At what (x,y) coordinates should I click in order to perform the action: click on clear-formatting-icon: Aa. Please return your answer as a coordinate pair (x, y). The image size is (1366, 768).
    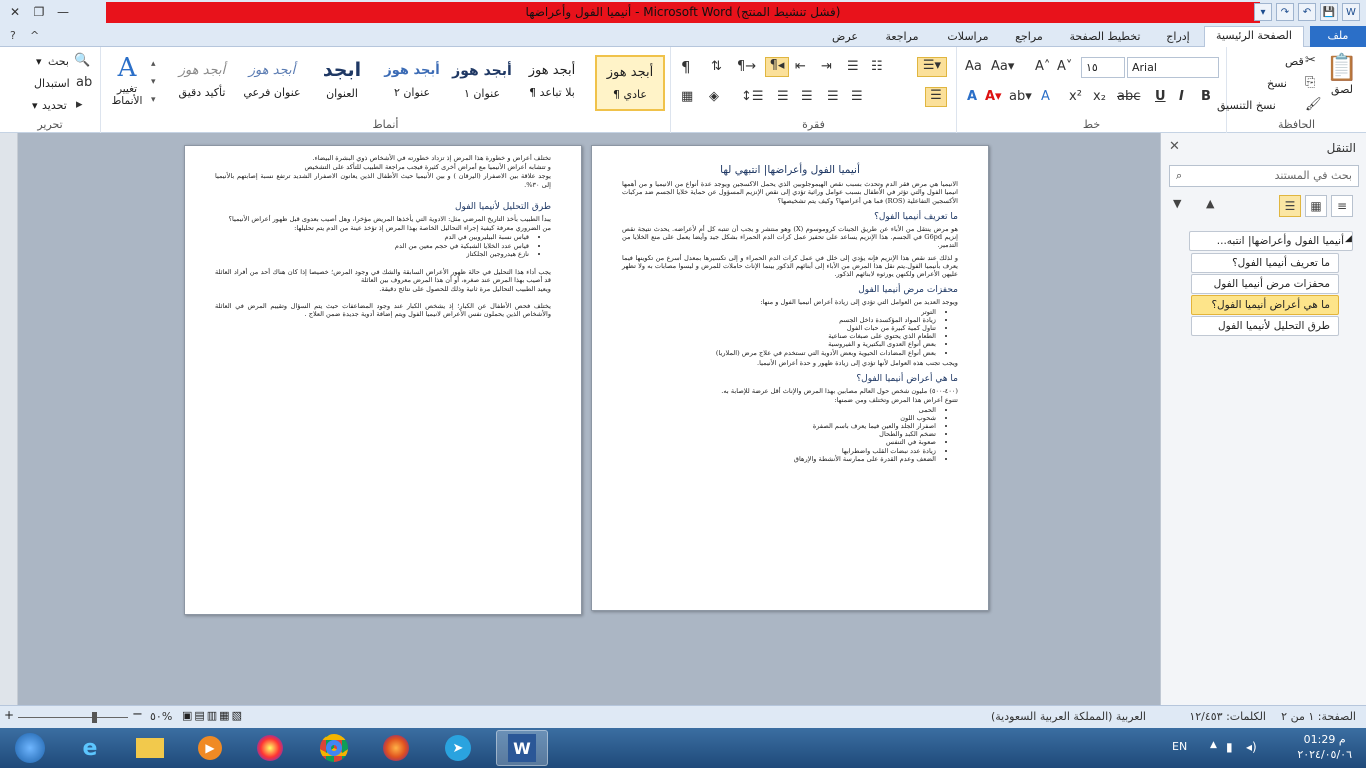
    Looking at the image, I should click on (973, 67).